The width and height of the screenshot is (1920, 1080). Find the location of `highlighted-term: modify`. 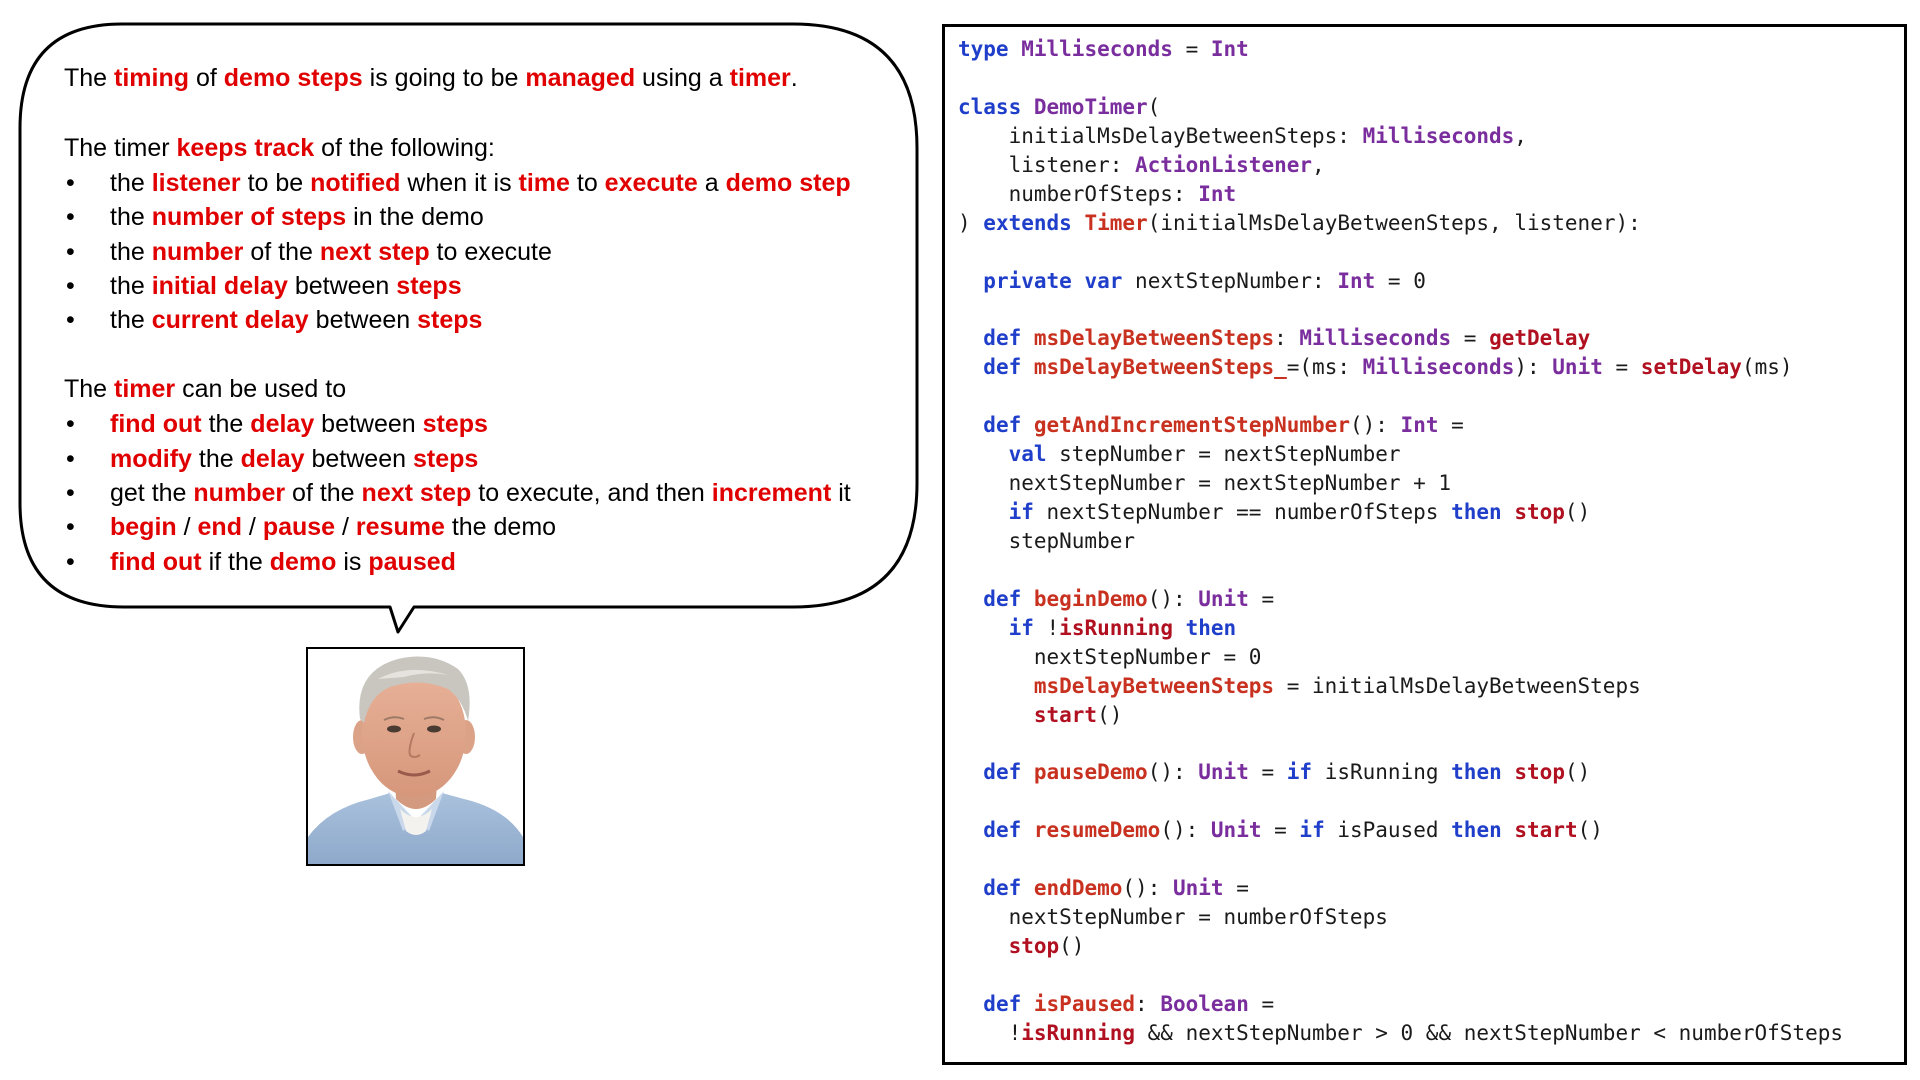

highlighted-term: modify is located at coordinates (151, 458).